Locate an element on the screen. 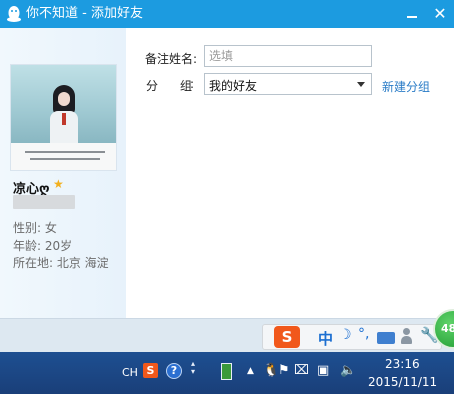 Image resolution: width=454 pixels, height=394 pixels. user-icon is located at coordinates (406, 336).